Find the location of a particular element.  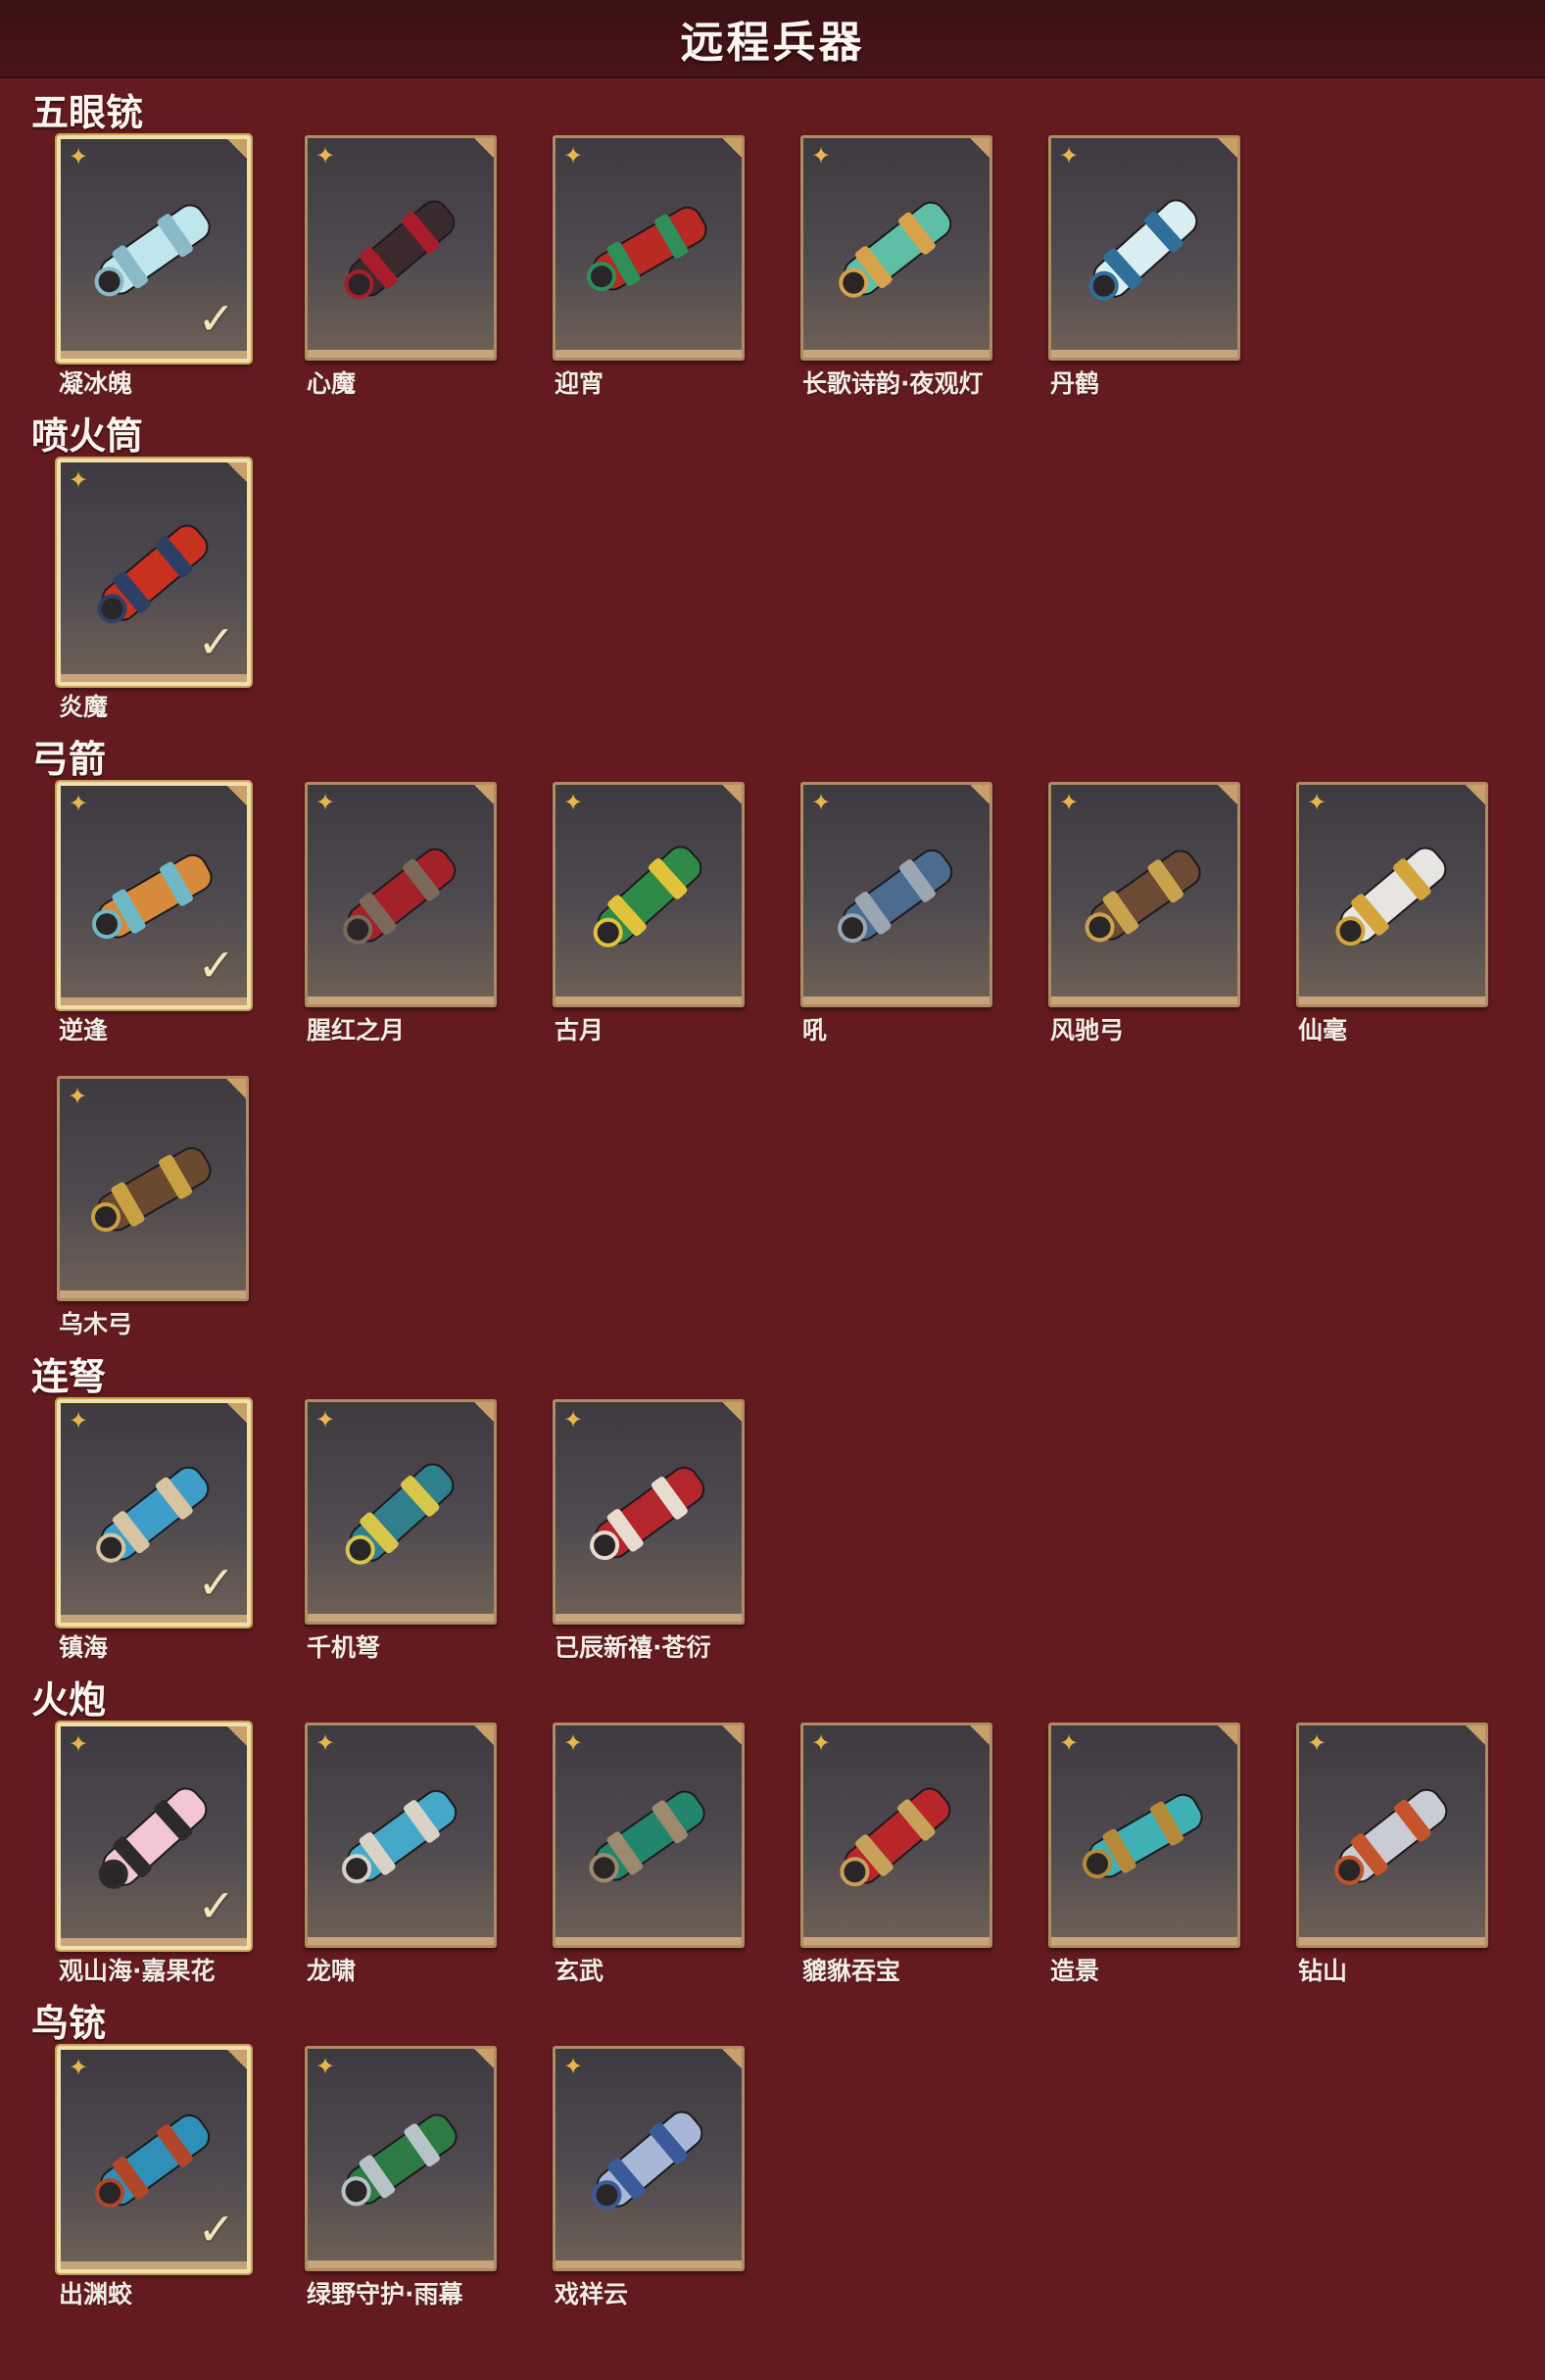

weapon-item: ✦ 千机弩 is located at coordinates (401, 1530).